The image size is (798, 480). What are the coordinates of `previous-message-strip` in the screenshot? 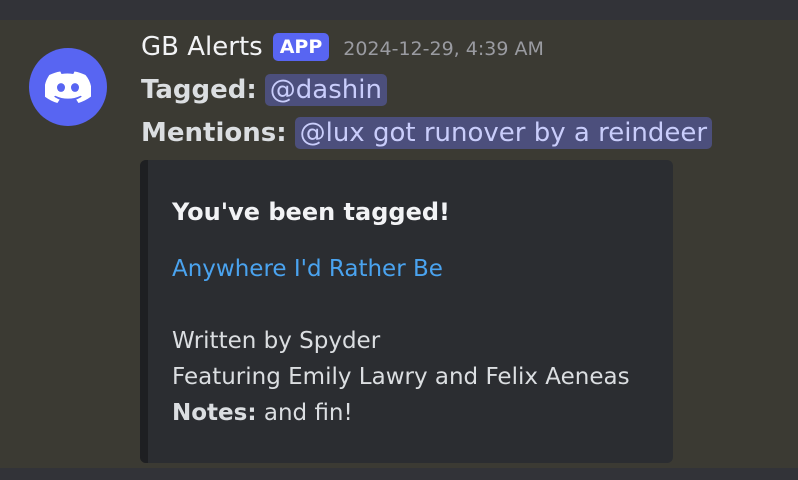 It's located at (399, 10).